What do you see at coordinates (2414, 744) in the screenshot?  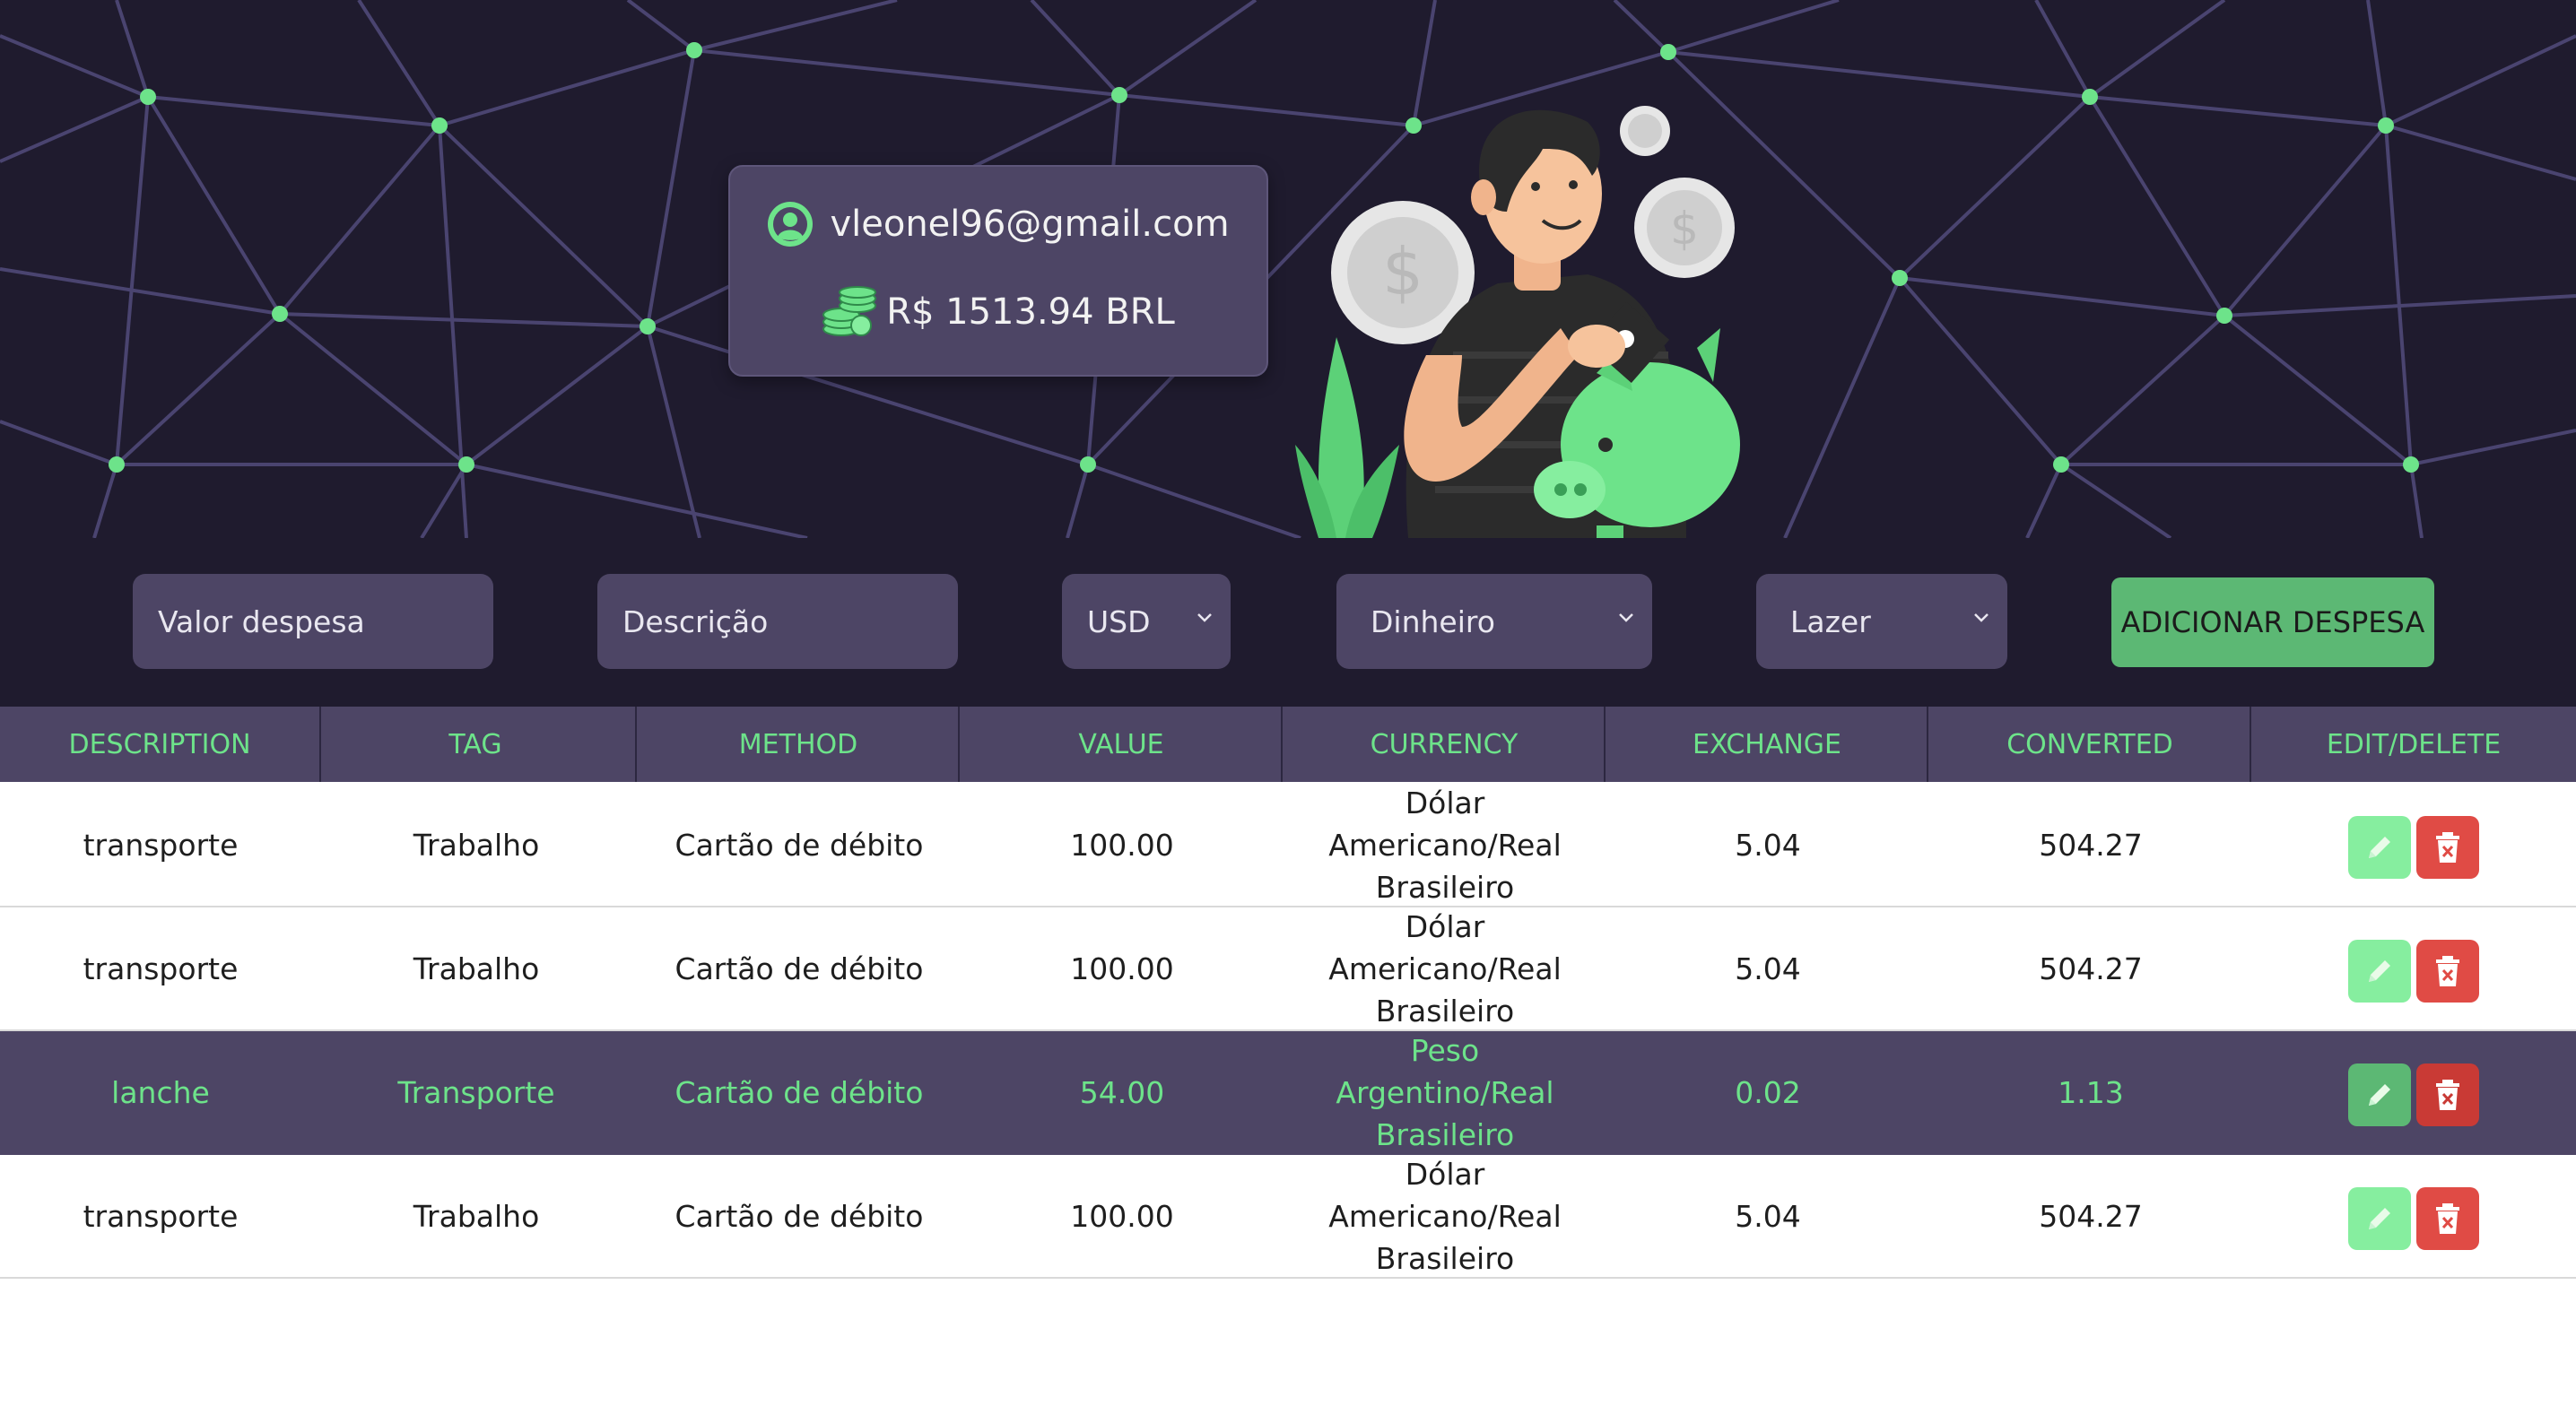 I see `column-header-edit-delete: EDIT/DELETE` at bounding box center [2414, 744].